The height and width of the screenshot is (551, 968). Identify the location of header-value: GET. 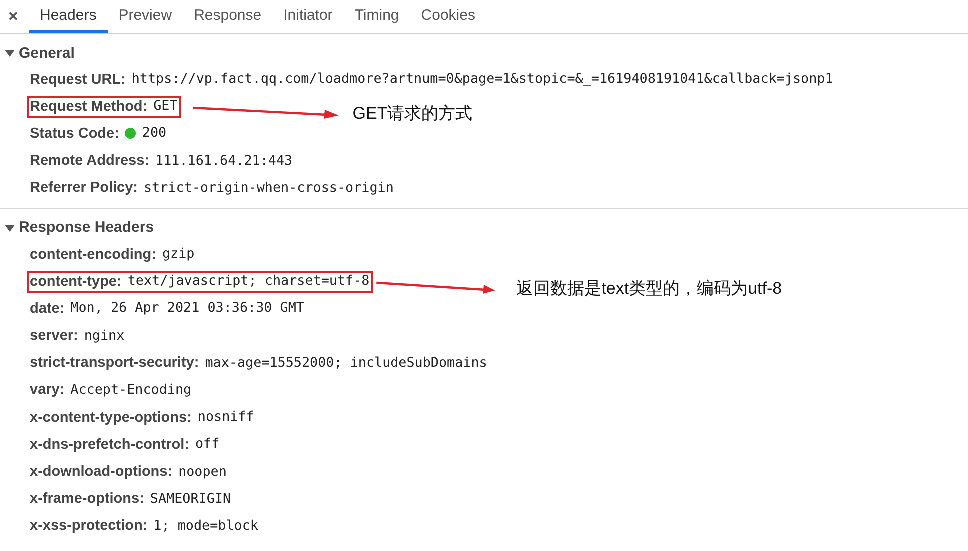
(166, 106).